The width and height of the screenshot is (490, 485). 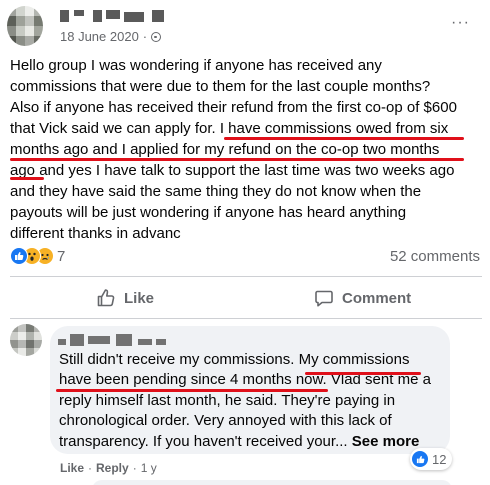 I want to click on comment-button: Comment, so click(x=362, y=298).